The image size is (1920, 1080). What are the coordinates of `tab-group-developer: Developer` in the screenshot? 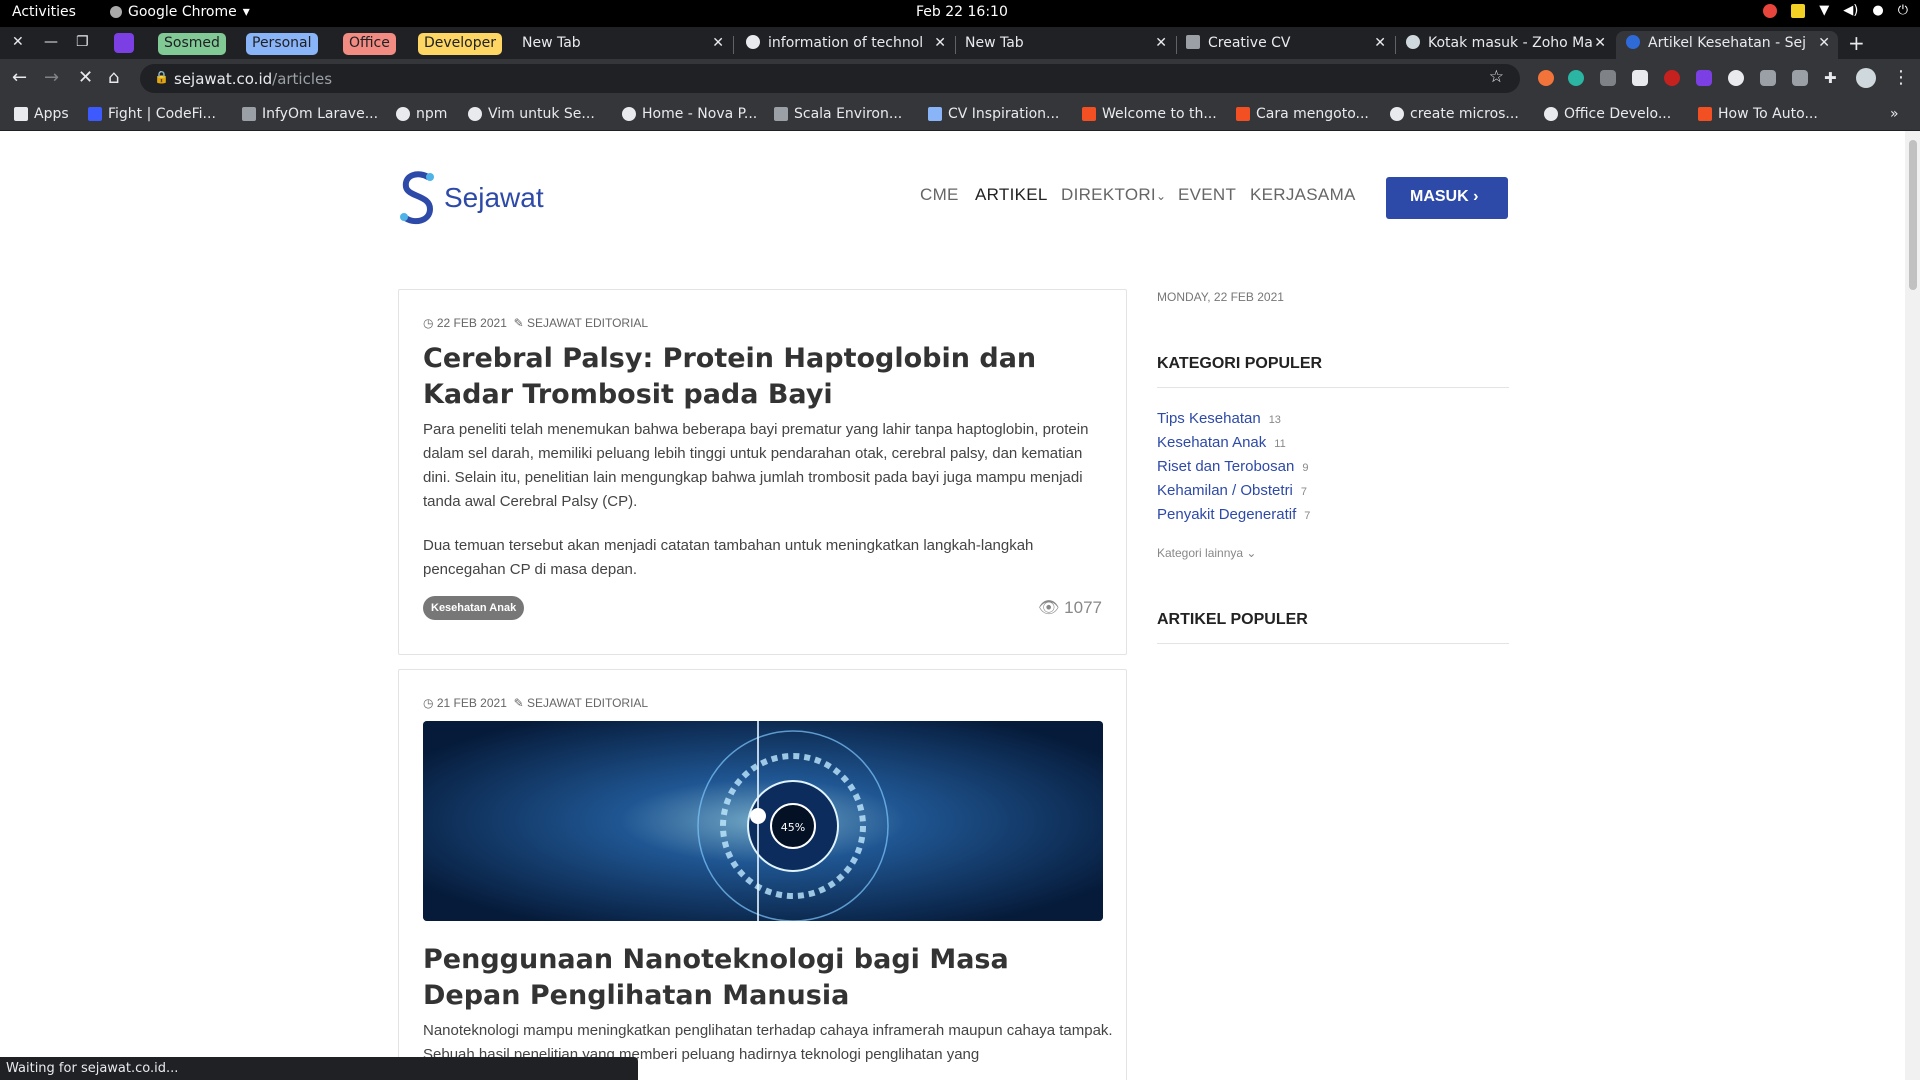 It's located at (460, 44).